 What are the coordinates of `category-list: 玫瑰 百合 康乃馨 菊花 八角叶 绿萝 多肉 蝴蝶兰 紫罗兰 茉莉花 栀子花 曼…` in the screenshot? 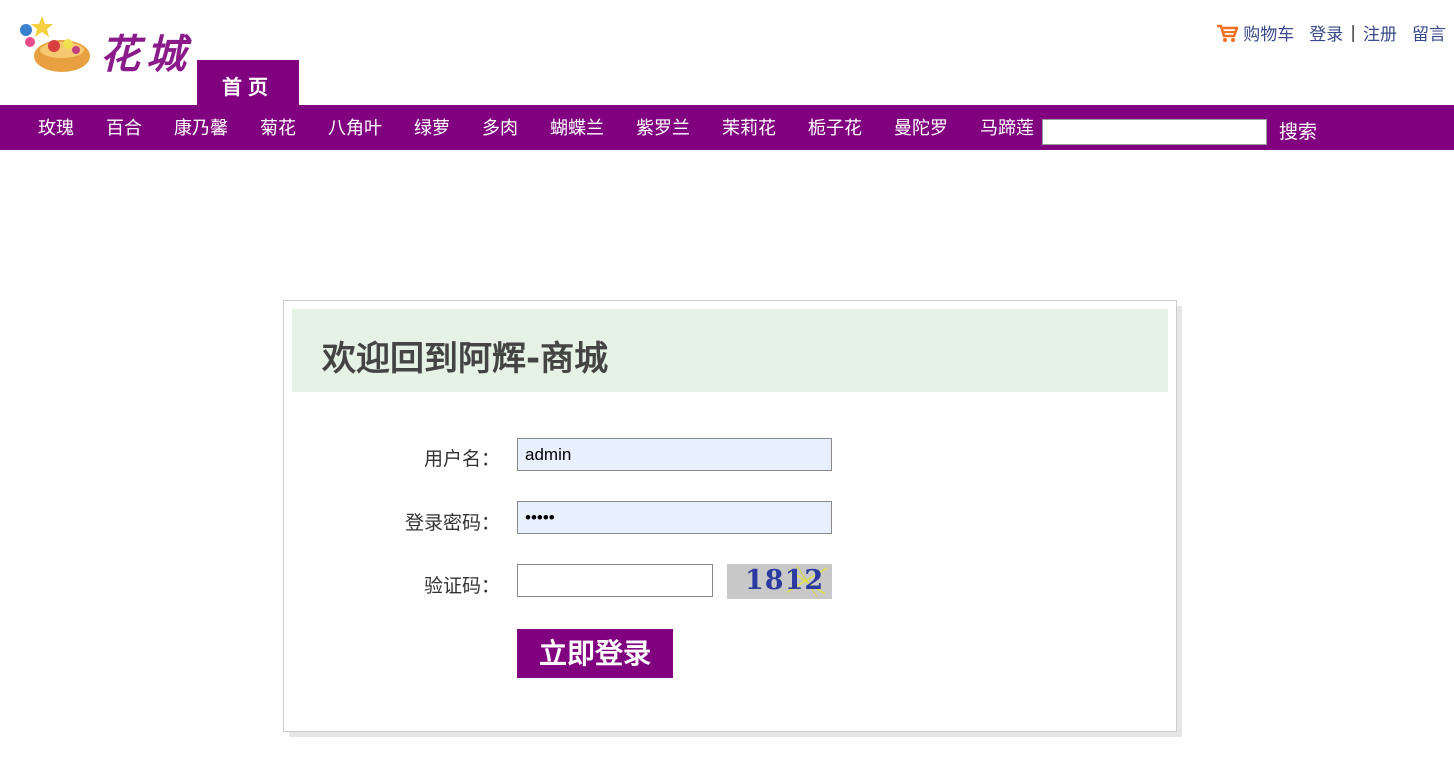 It's located at (536, 127).